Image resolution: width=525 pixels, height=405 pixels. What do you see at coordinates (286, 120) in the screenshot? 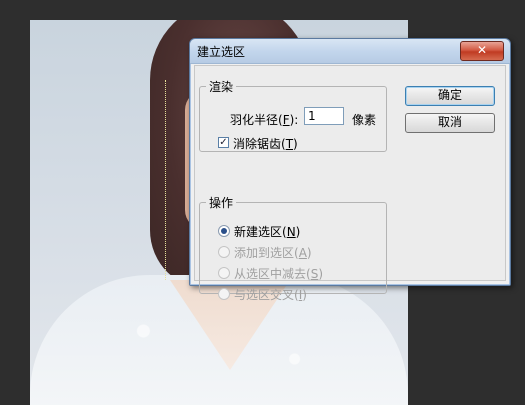
I see `feather-hotkey: F` at bounding box center [286, 120].